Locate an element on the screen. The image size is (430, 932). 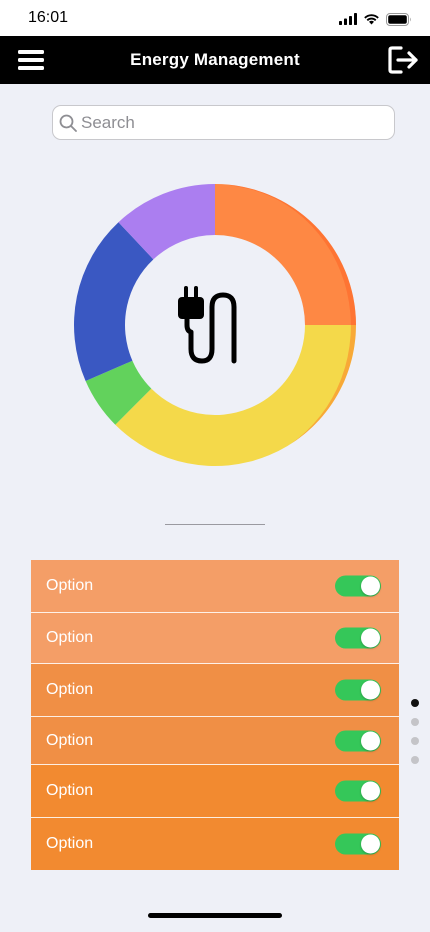
logout-icon is located at coordinates (403, 60).